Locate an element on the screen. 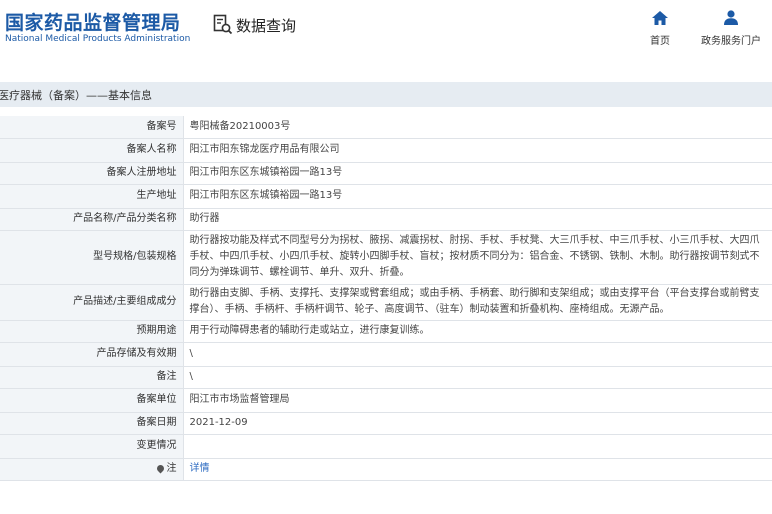  home-icon is located at coordinates (660, 19).